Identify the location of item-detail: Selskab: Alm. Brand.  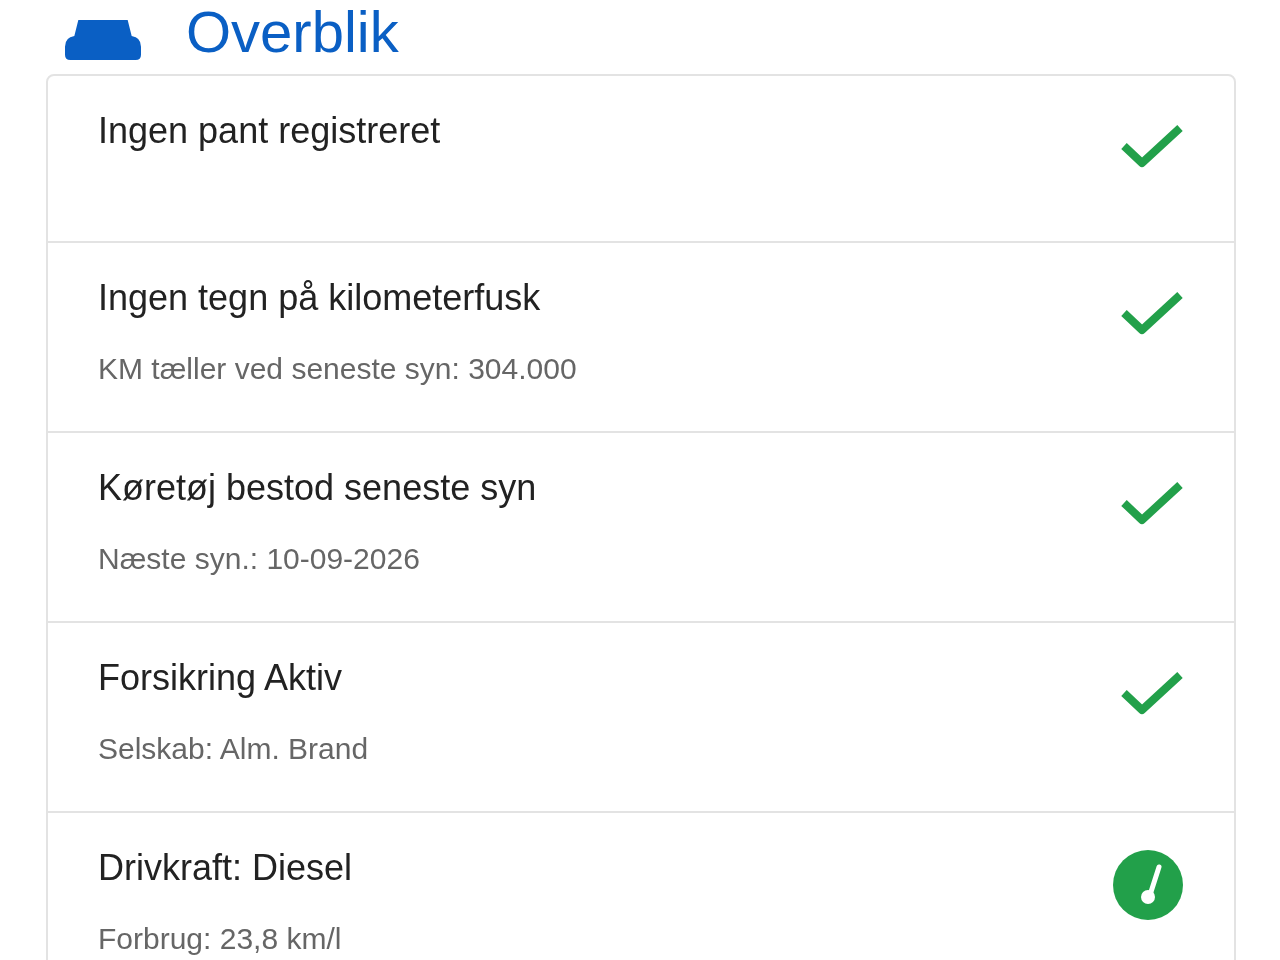
(233, 749).